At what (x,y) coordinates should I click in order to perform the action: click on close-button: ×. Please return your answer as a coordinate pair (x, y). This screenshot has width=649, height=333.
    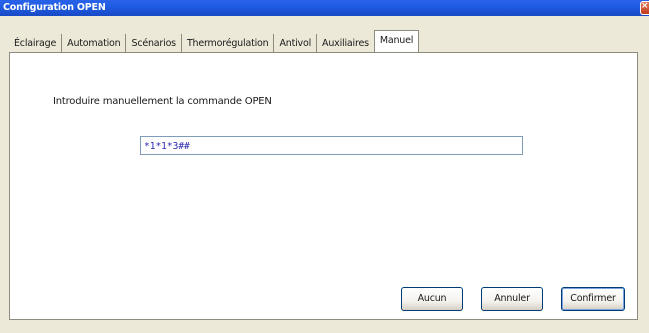
    Looking at the image, I should click on (644, 8).